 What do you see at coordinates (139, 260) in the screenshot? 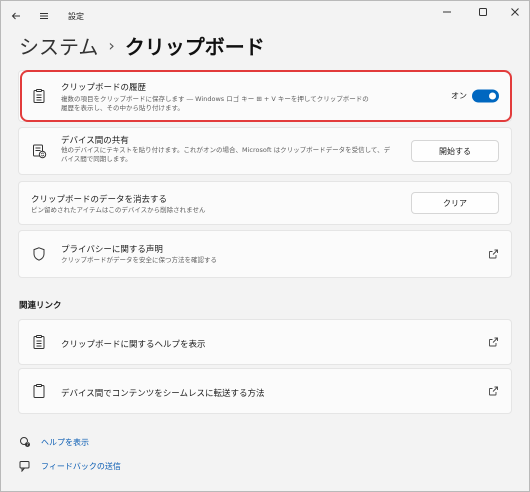
I see `privacy-desc: クリップボードがデータを安全に保つ方法を確認する` at bounding box center [139, 260].